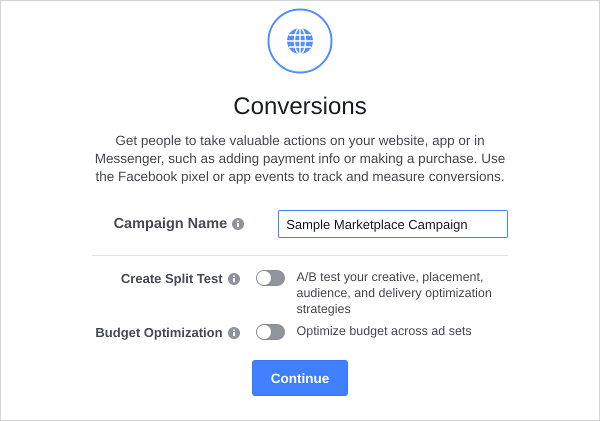 This screenshot has width=600, height=421. I want to click on option-description: Optimize budget across ad sets, so click(384, 331).